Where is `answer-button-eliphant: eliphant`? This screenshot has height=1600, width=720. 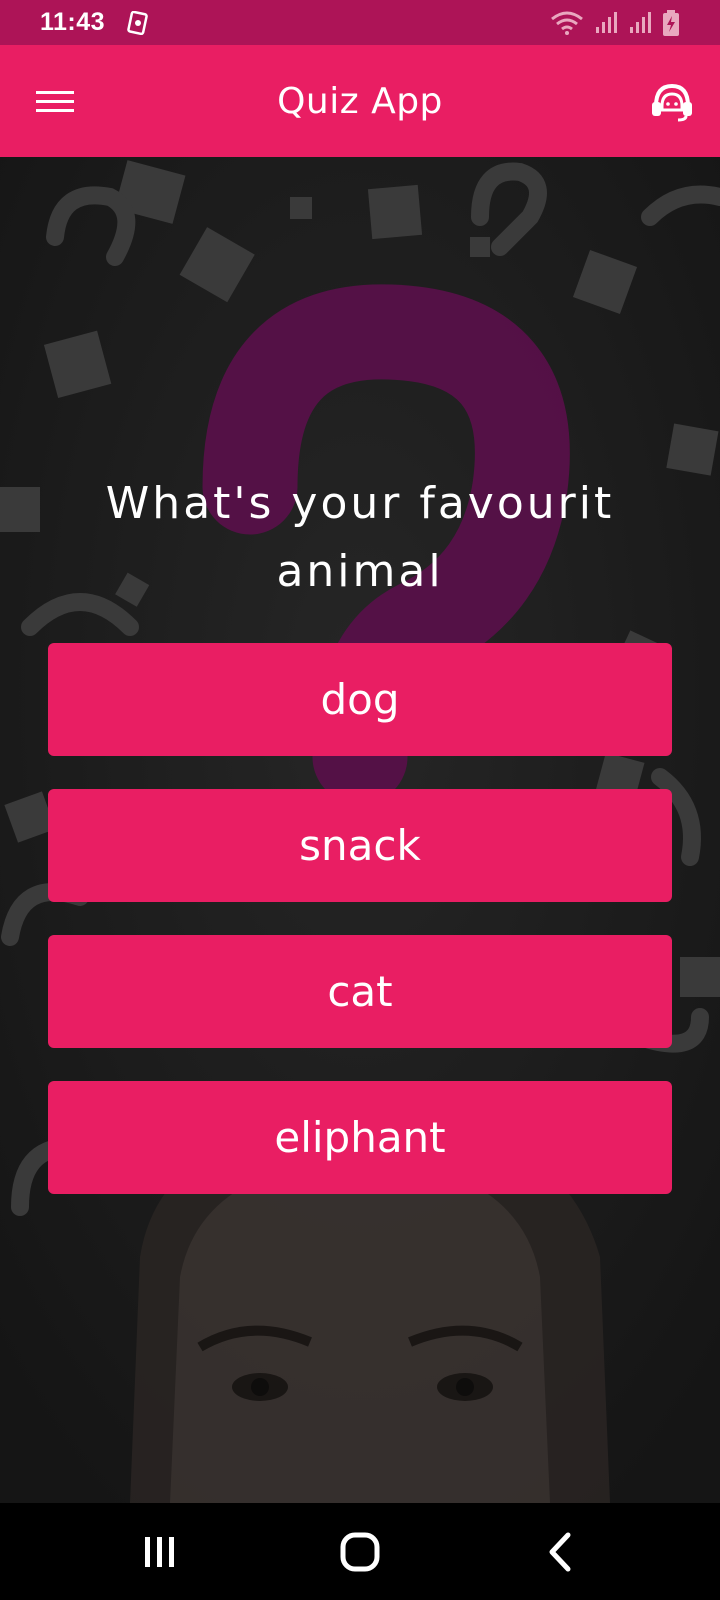 answer-button-eliphant: eliphant is located at coordinates (360, 1137).